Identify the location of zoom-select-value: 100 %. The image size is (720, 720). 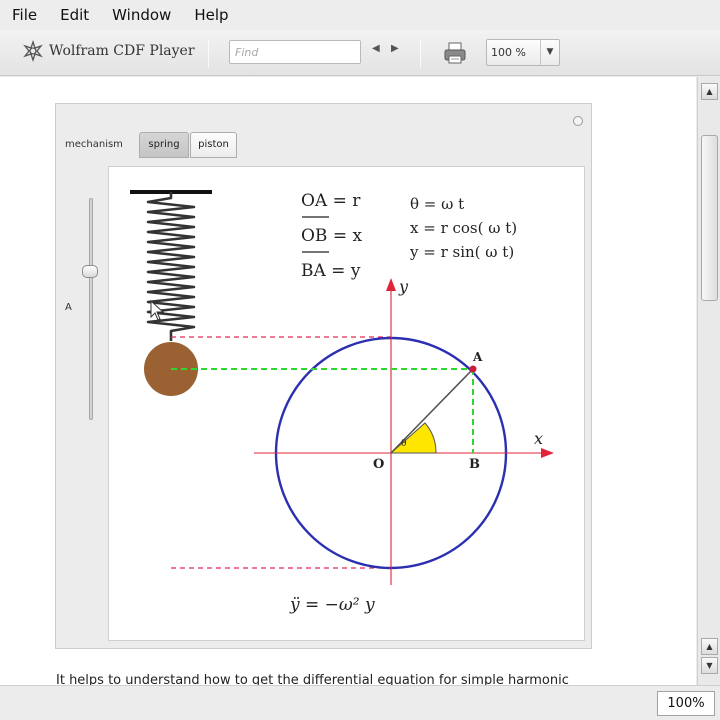
(508, 52).